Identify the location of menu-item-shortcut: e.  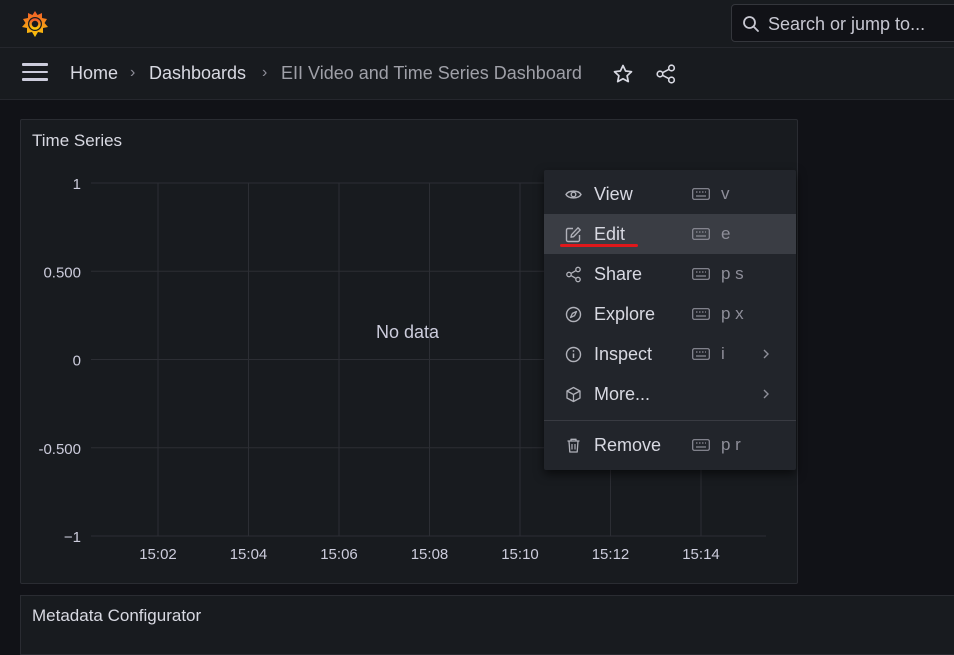
(726, 233).